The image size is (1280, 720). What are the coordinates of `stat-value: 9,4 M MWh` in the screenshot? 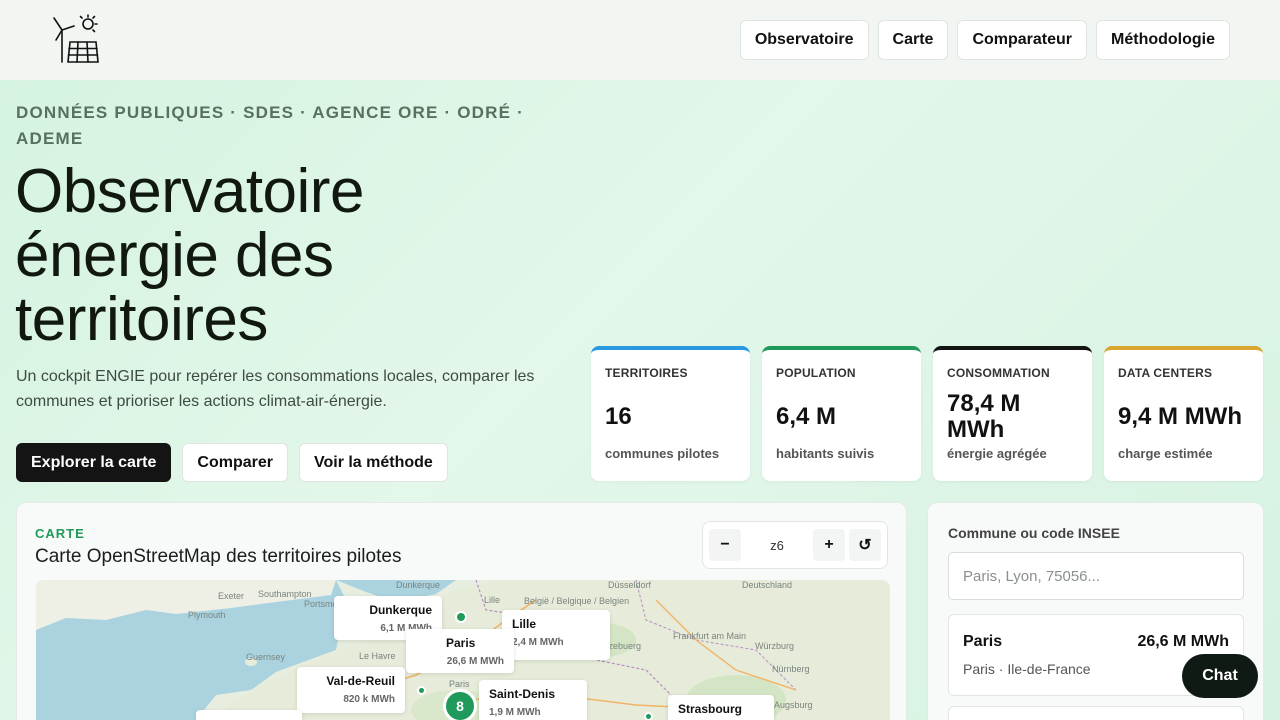 It's located at (1180, 416).